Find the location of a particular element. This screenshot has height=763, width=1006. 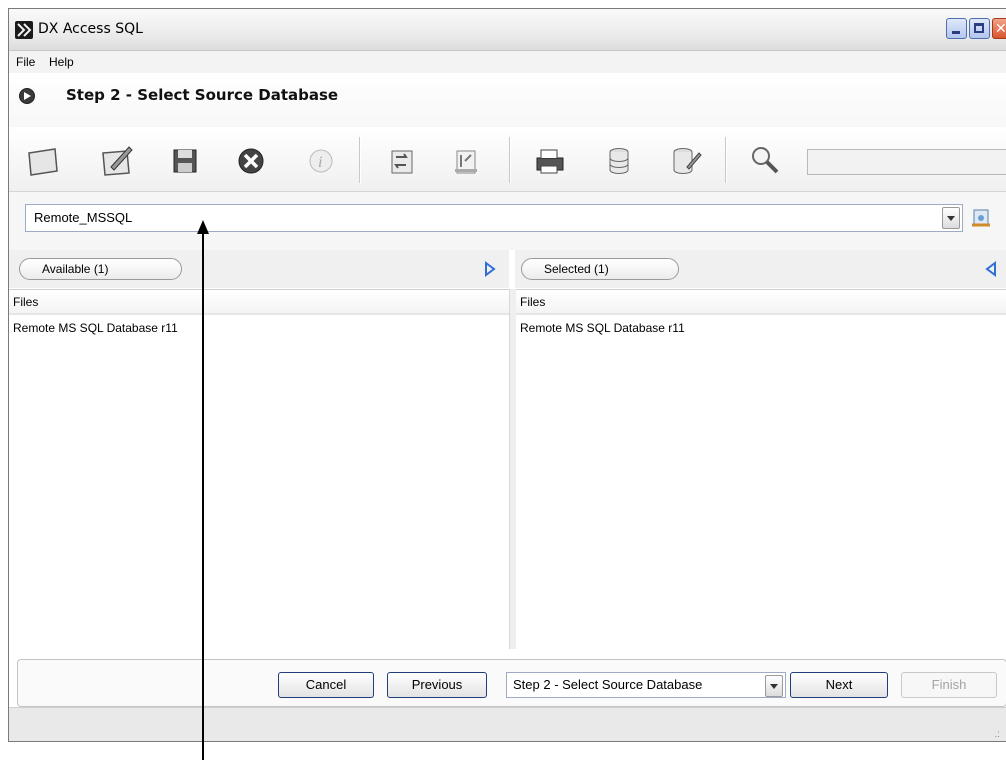

step-select-value: Step 2 - Select Source Database is located at coordinates (608, 684).